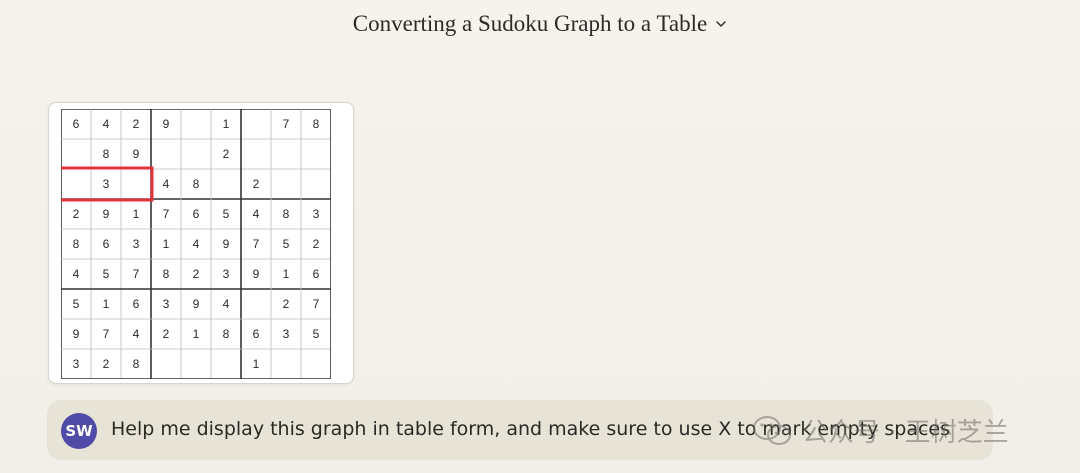 The height and width of the screenshot is (473, 1080). I want to click on chevron-down-icon, so click(721, 24).